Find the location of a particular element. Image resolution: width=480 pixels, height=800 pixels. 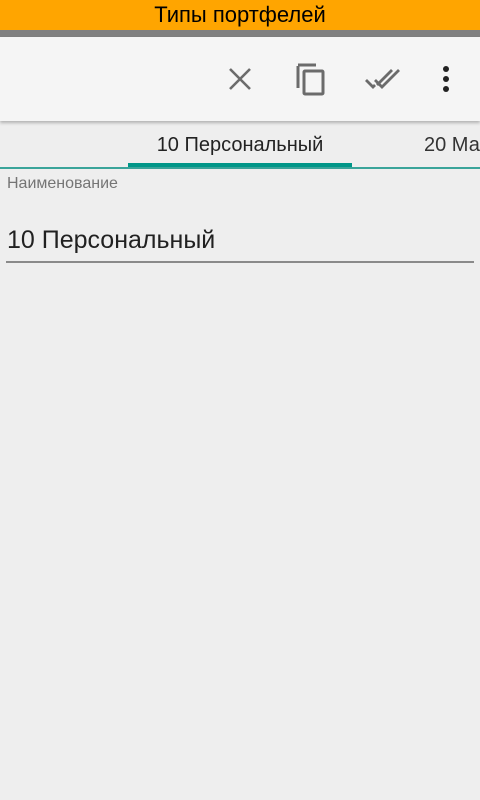

close-icon is located at coordinates (240, 79).